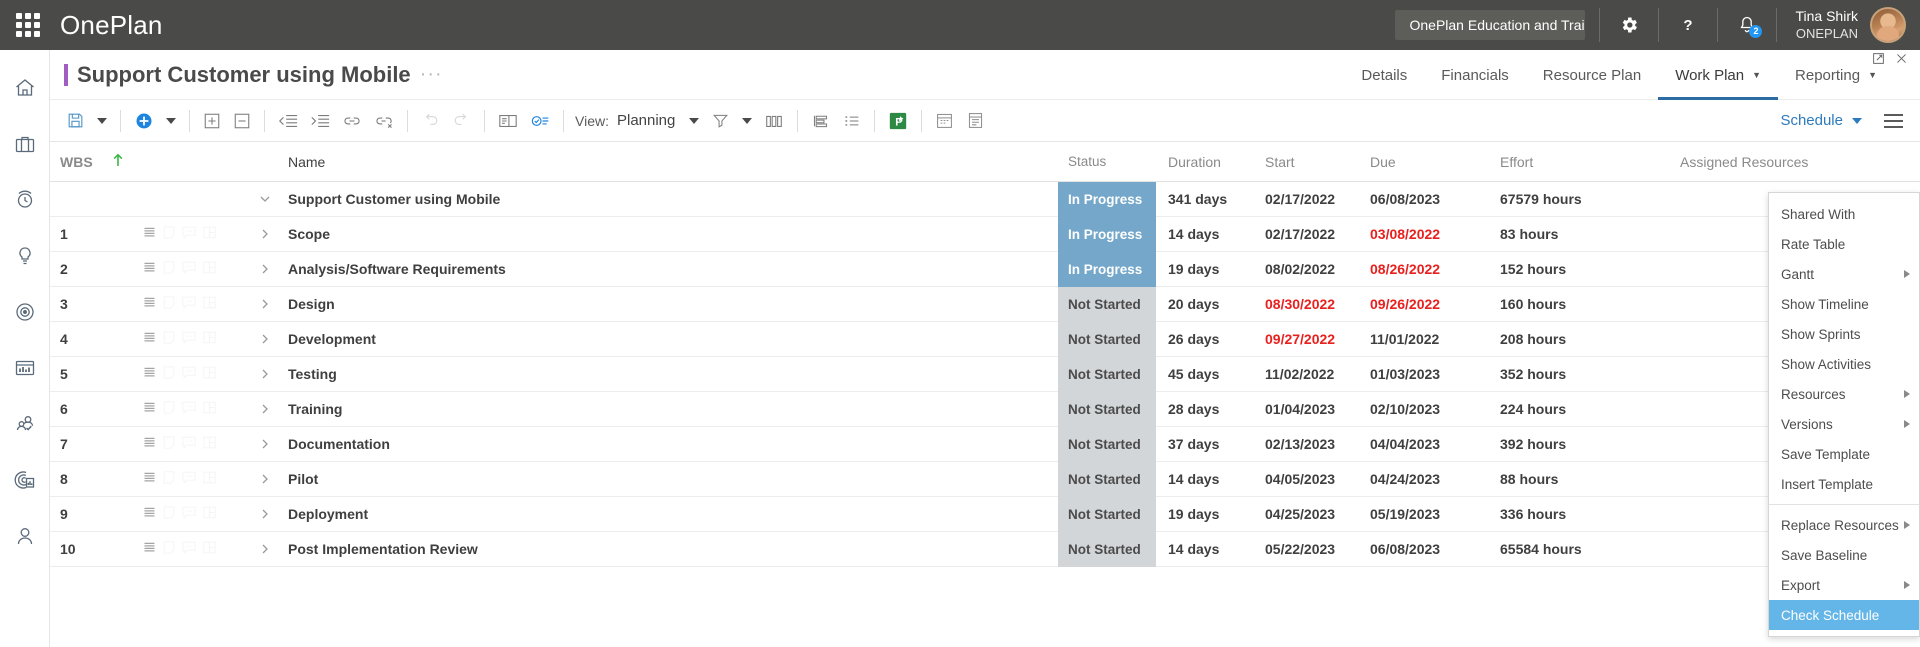 This screenshot has width=1920, height=647. What do you see at coordinates (1586, 479) in the screenshot?
I see `cell-effort: 88 hours` at bounding box center [1586, 479].